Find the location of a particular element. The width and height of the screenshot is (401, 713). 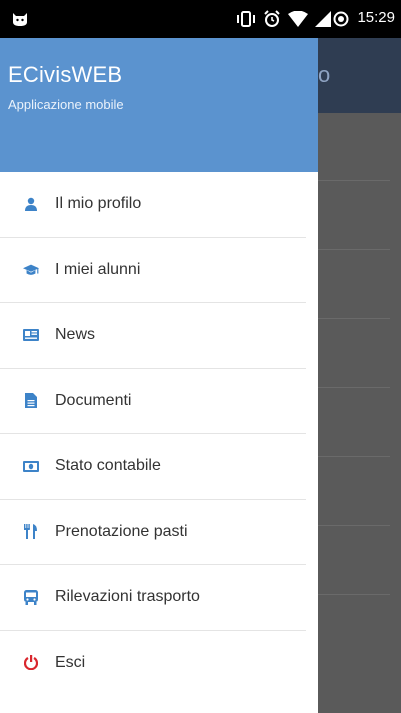

vibrate-icon is located at coordinates (246, 19).